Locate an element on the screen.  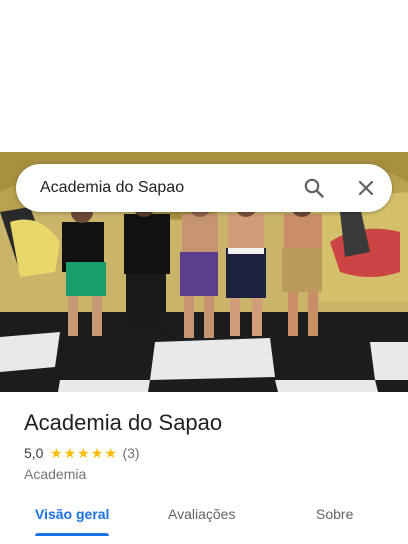
close-icon is located at coordinates (366, 188).